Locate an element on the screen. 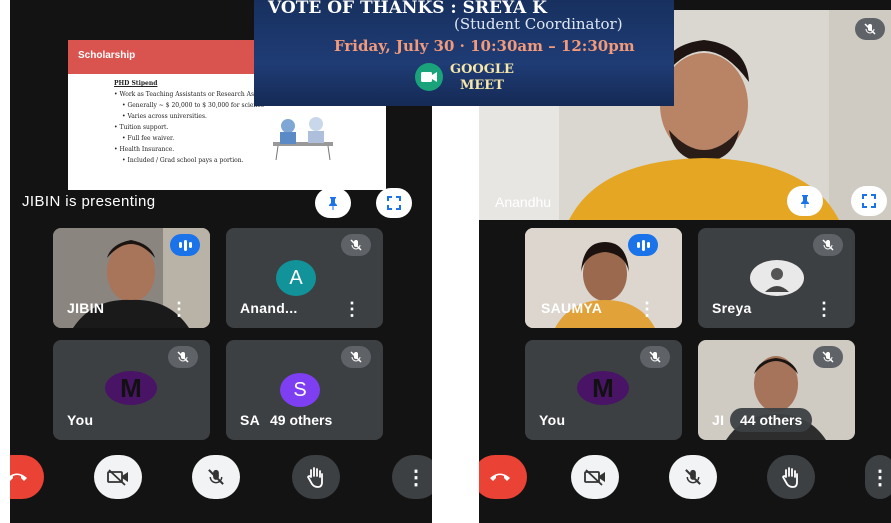 This screenshot has height=523, width=891. participant-tile: A Anand... ⋮ is located at coordinates (304, 278).